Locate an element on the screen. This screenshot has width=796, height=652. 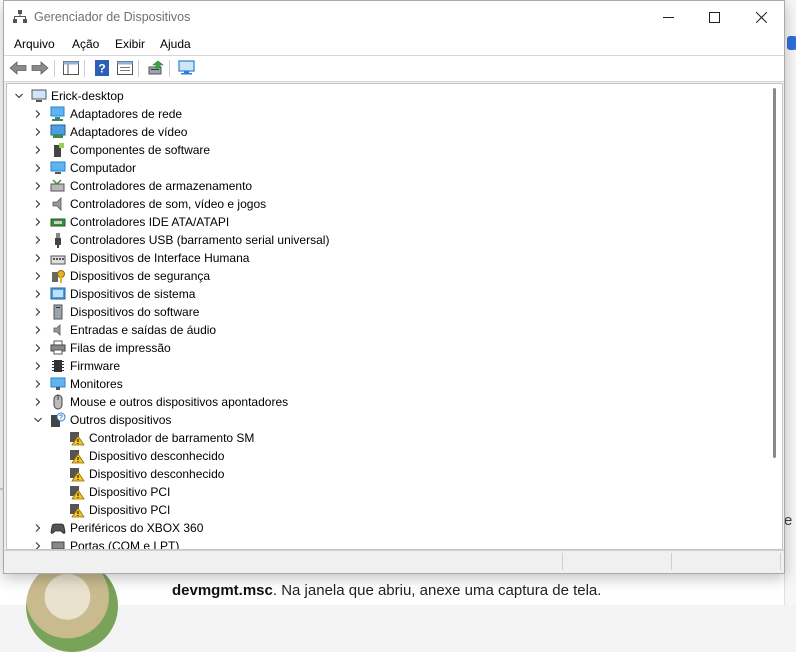
tree-category: Controladores de armazenamento is located at coordinates (387, 186).